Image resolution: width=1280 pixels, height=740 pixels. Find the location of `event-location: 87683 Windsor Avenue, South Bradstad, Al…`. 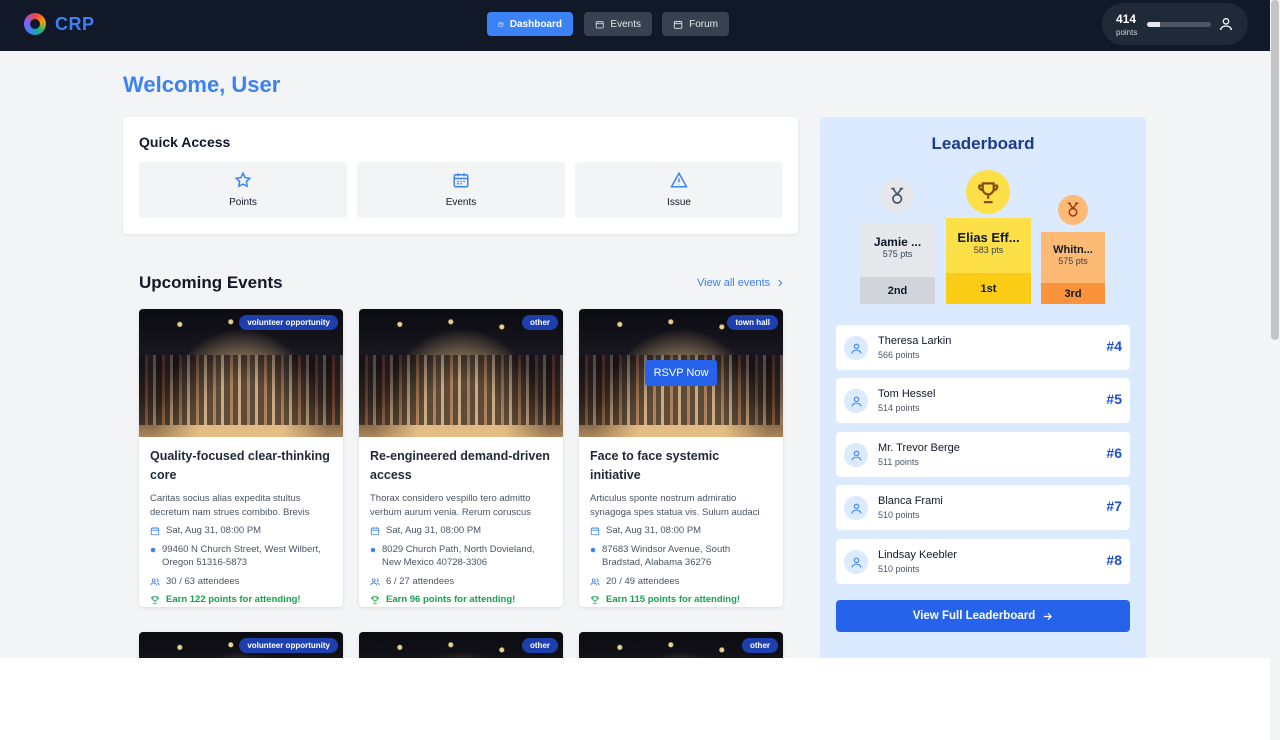

event-location: 87683 Windsor Avenue, South Bradstad, Al… is located at coordinates (681, 556).